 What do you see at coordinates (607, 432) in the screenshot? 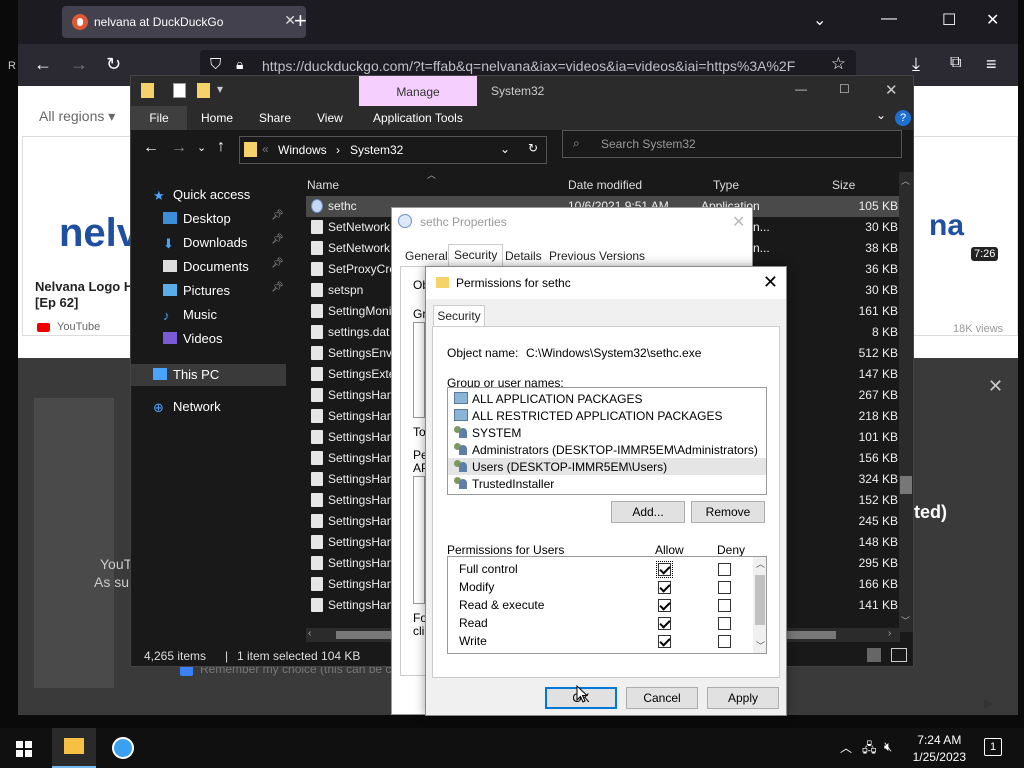
I see `user-row: SYSTEM` at bounding box center [607, 432].